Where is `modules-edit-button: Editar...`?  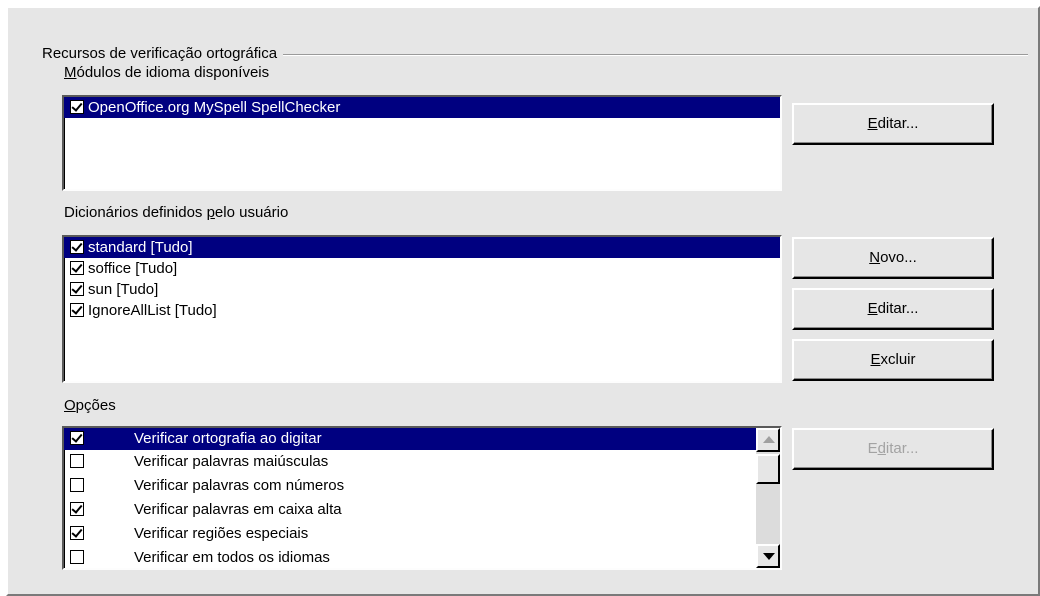 modules-edit-button: Editar... is located at coordinates (893, 124).